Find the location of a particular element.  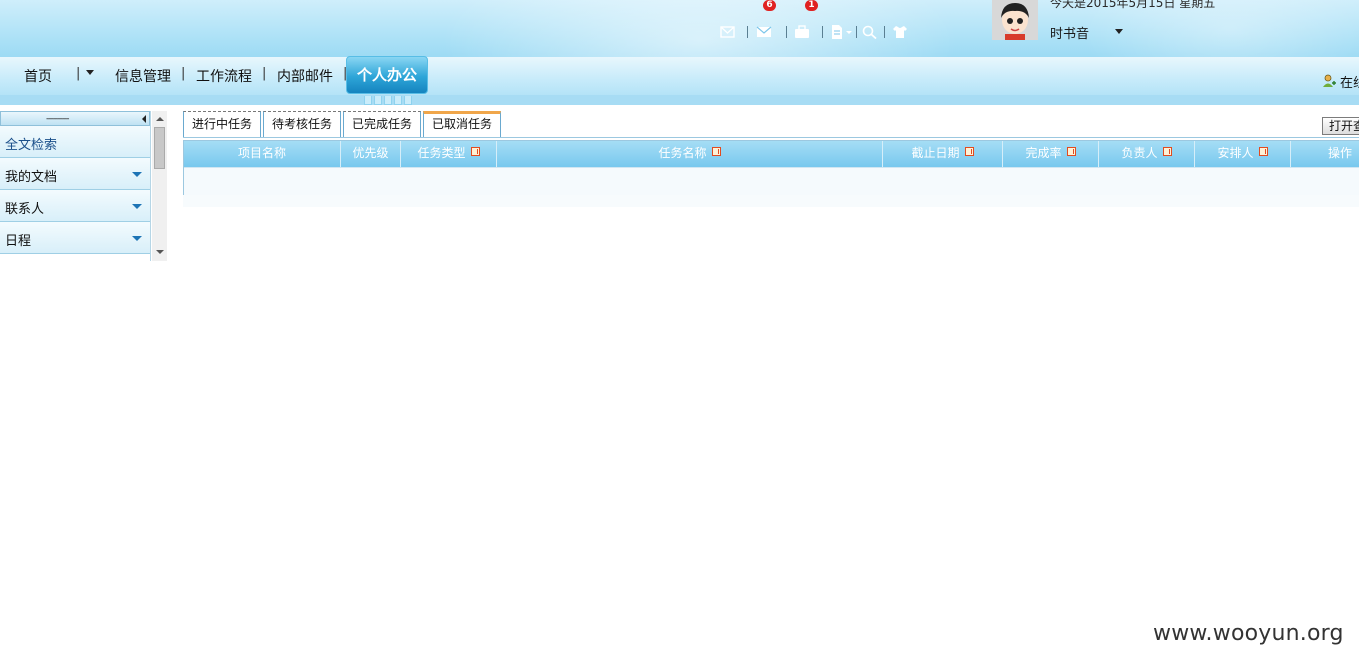

online-users-label: 在线 is located at coordinates (1349, 81).